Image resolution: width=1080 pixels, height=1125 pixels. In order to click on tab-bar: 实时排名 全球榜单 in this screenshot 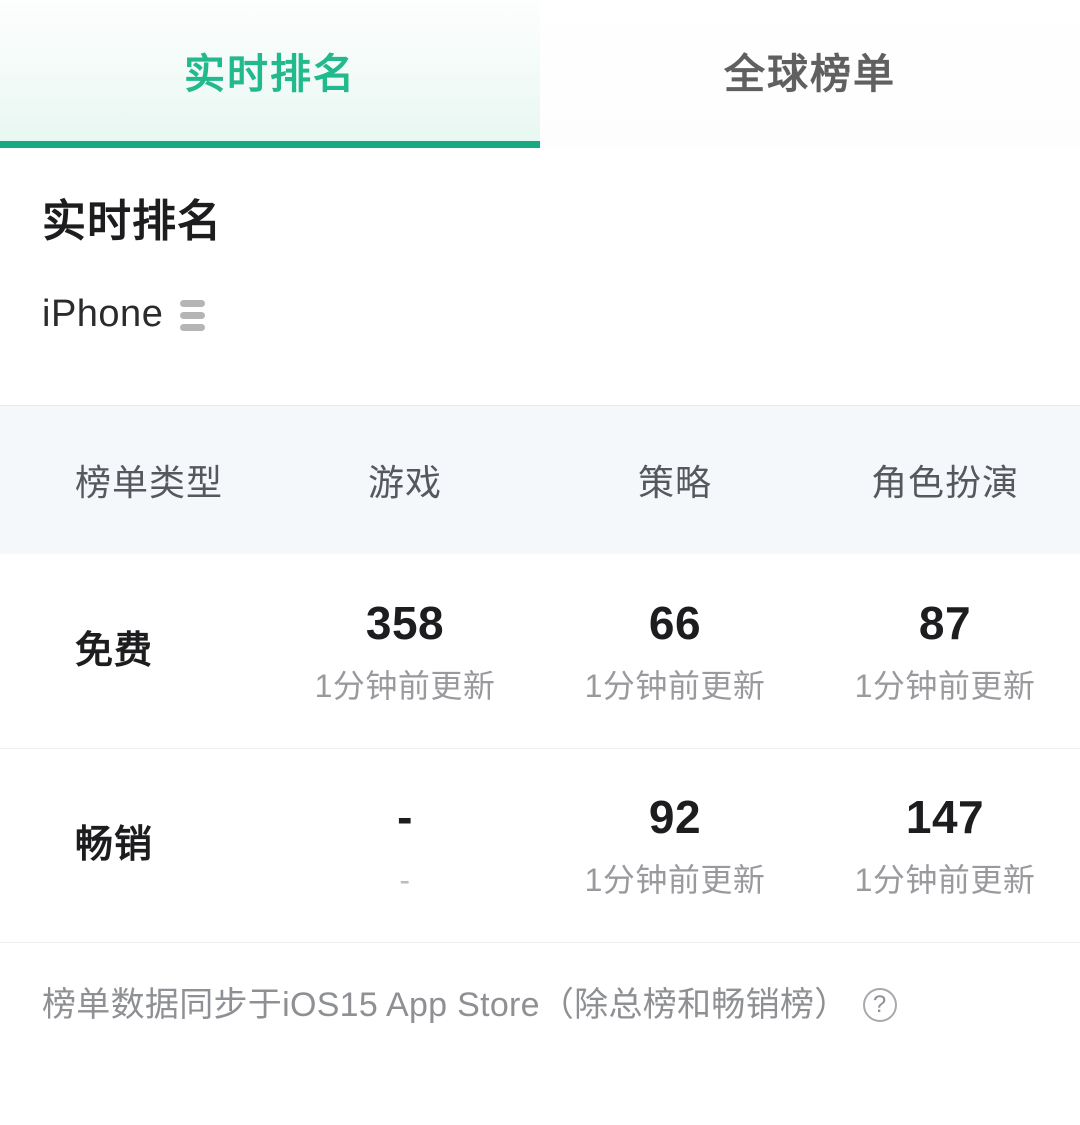, I will do `click(540, 74)`.